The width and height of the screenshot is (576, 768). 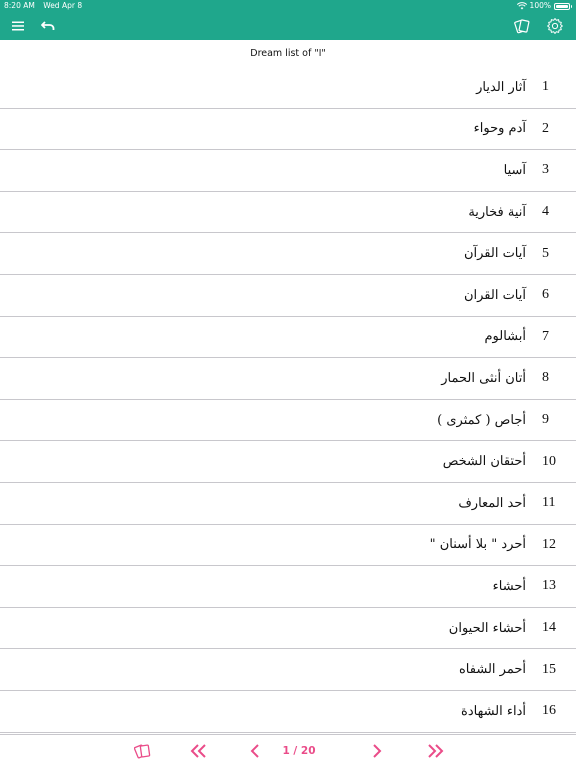 What do you see at coordinates (477, 545) in the screenshot?
I see `list-item-label: أحرد " بلا أسنان "` at bounding box center [477, 545].